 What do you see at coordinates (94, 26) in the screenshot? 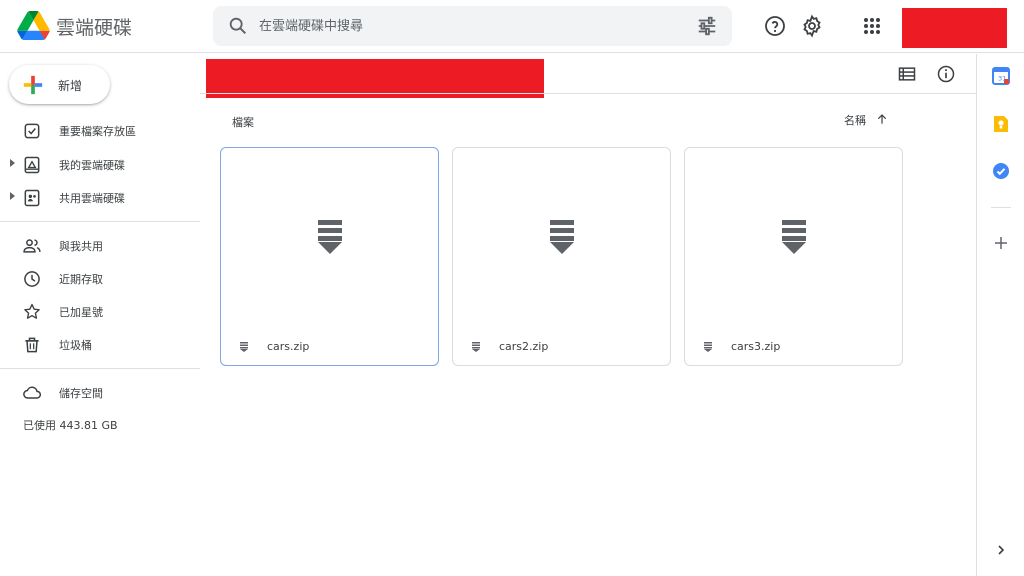
I see `app-title: 雲端硬碟` at bounding box center [94, 26].